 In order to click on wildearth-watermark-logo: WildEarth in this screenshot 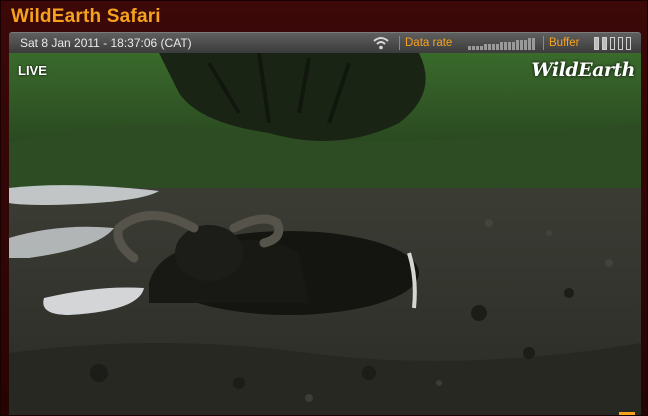, I will do `click(583, 70)`.